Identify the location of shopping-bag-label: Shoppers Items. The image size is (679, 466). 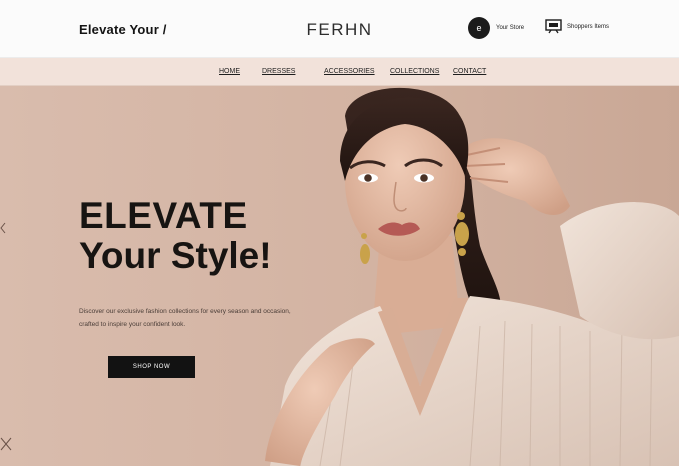
(588, 26).